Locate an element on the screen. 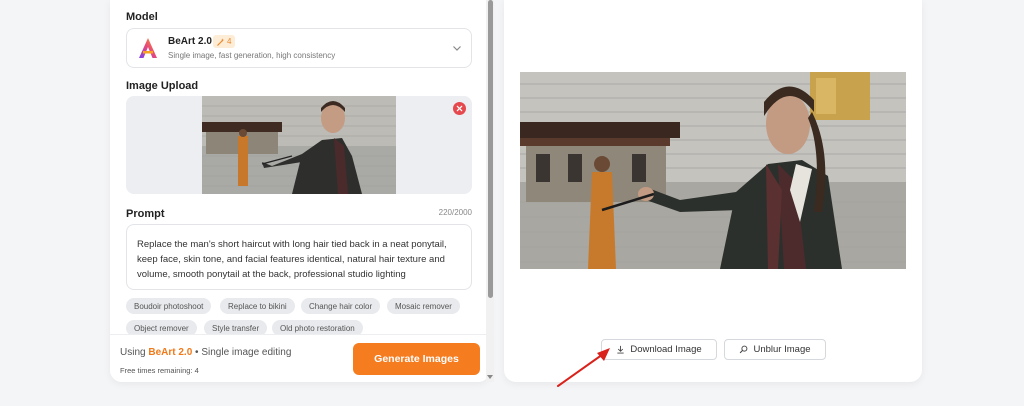 The image size is (1024, 406). chip-change-hair-color: Change hair color is located at coordinates (341, 306).